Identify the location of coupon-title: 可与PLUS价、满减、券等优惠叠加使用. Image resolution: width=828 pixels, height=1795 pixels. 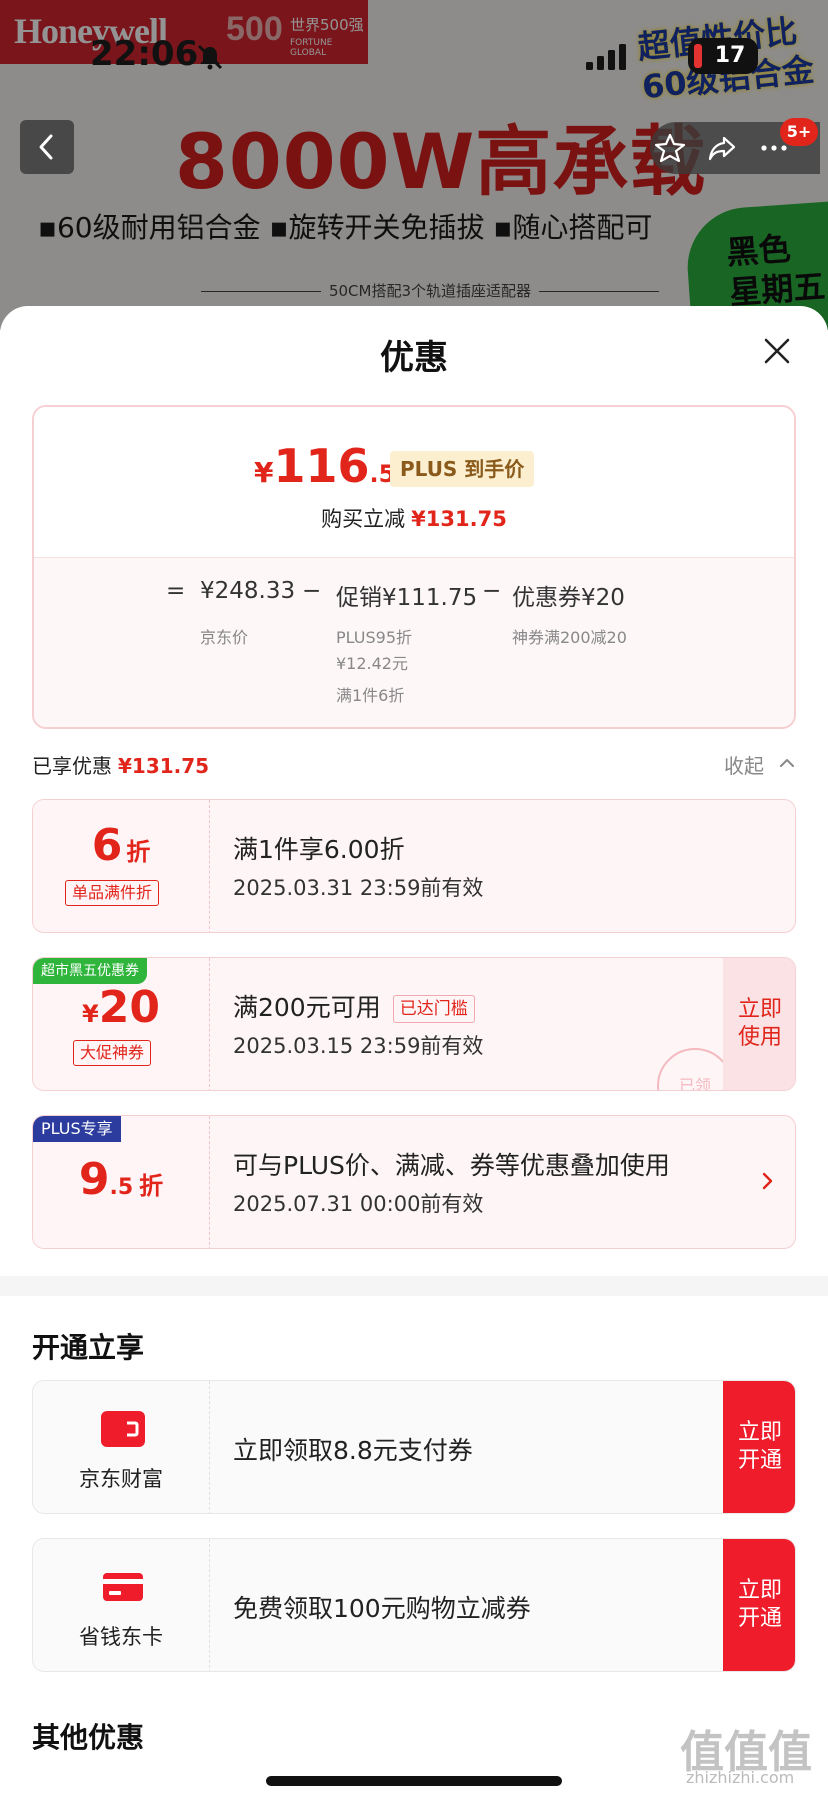
(451, 1165).